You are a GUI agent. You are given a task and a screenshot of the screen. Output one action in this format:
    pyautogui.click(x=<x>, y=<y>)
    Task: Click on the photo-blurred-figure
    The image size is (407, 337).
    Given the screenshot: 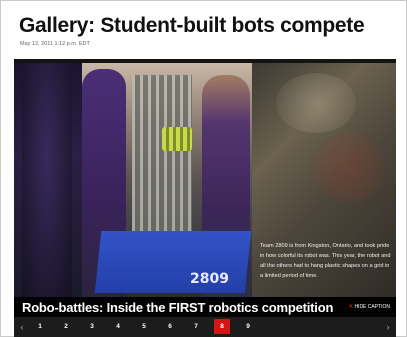 What is the action you would take?
    pyautogui.click(x=47, y=180)
    